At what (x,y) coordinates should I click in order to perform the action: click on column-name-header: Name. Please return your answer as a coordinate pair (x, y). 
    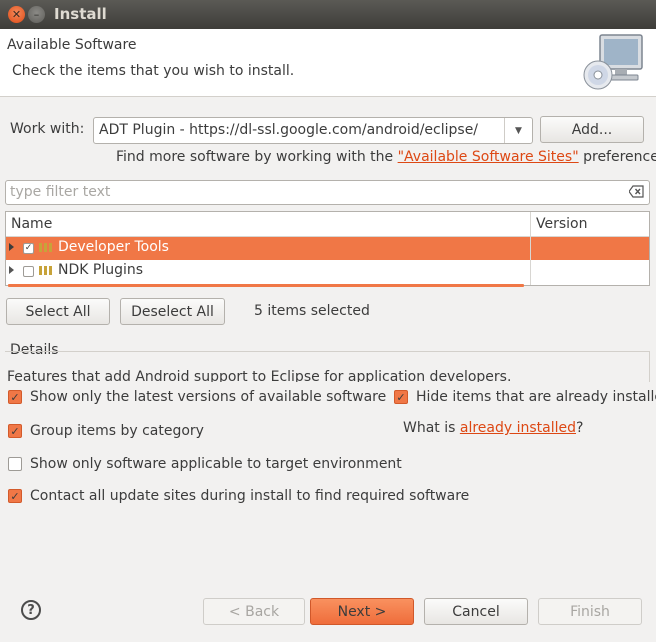
    Looking at the image, I should click on (31, 224).